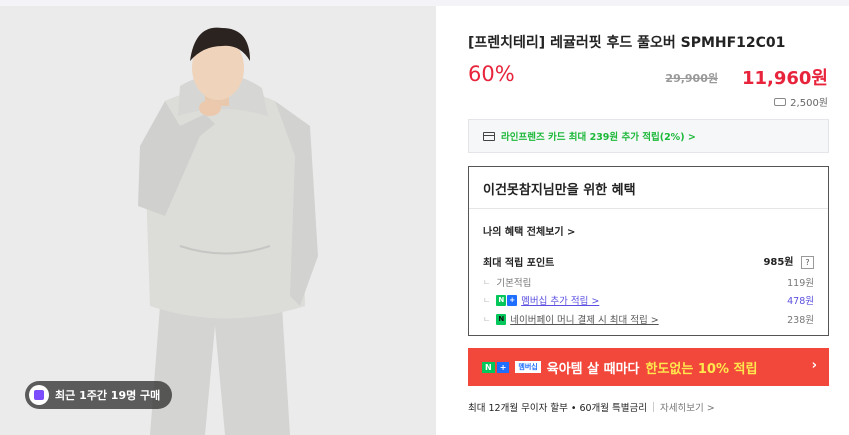 The image size is (849, 435). What do you see at coordinates (780, 101) in the screenshot?
I see `truck-icon` at bounding box center [780, 101].